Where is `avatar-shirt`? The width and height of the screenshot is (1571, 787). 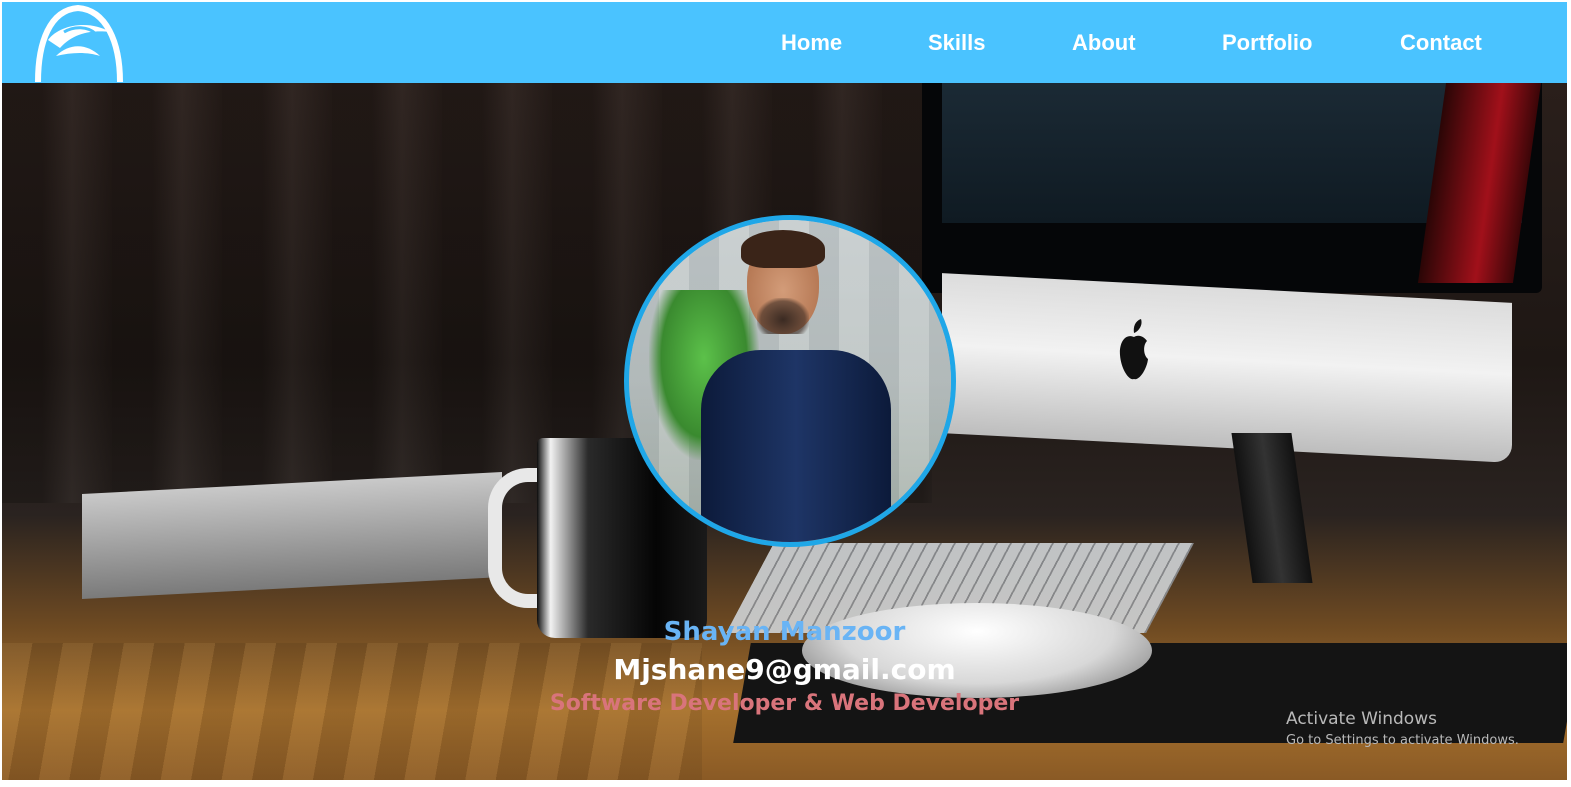
avatar-shirt is located at coordinates (796, 446).